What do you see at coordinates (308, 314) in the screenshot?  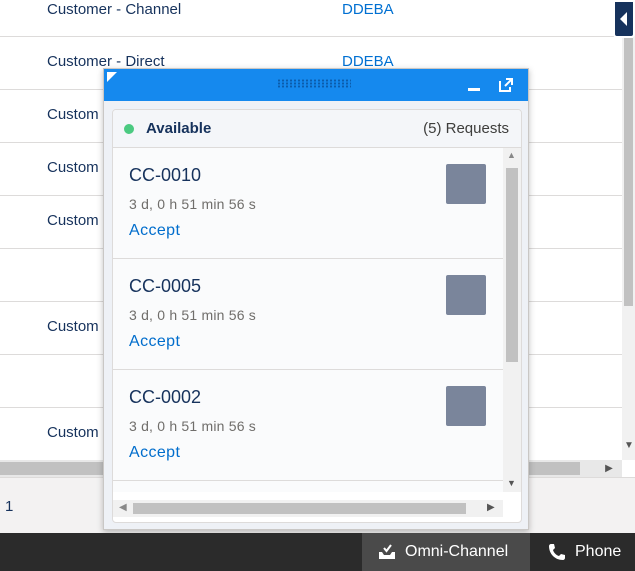 I see `work-request-item: CC-0005 3 d, 0 h 51 min 56 s Accept` at bounding box center [308, 314].